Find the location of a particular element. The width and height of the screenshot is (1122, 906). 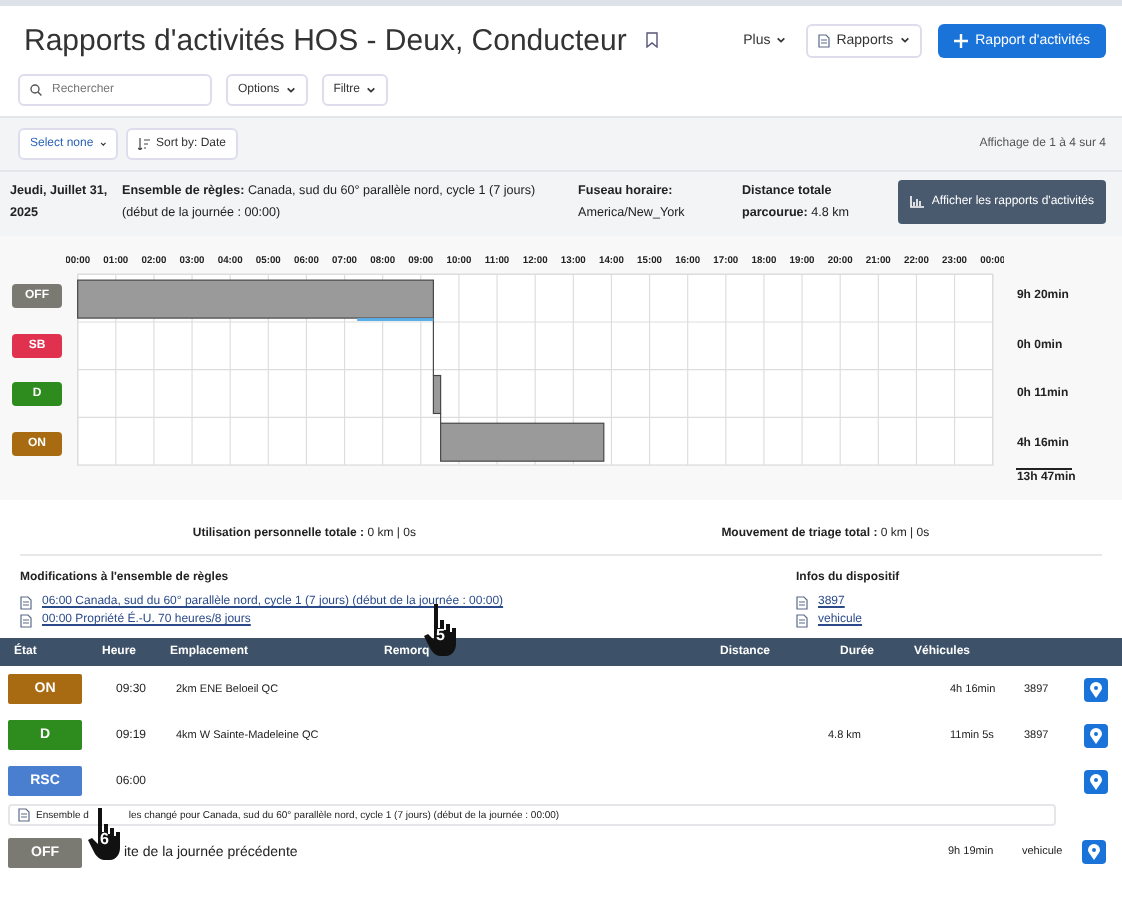

bookmark-icon is located at coordinates (652, 40).